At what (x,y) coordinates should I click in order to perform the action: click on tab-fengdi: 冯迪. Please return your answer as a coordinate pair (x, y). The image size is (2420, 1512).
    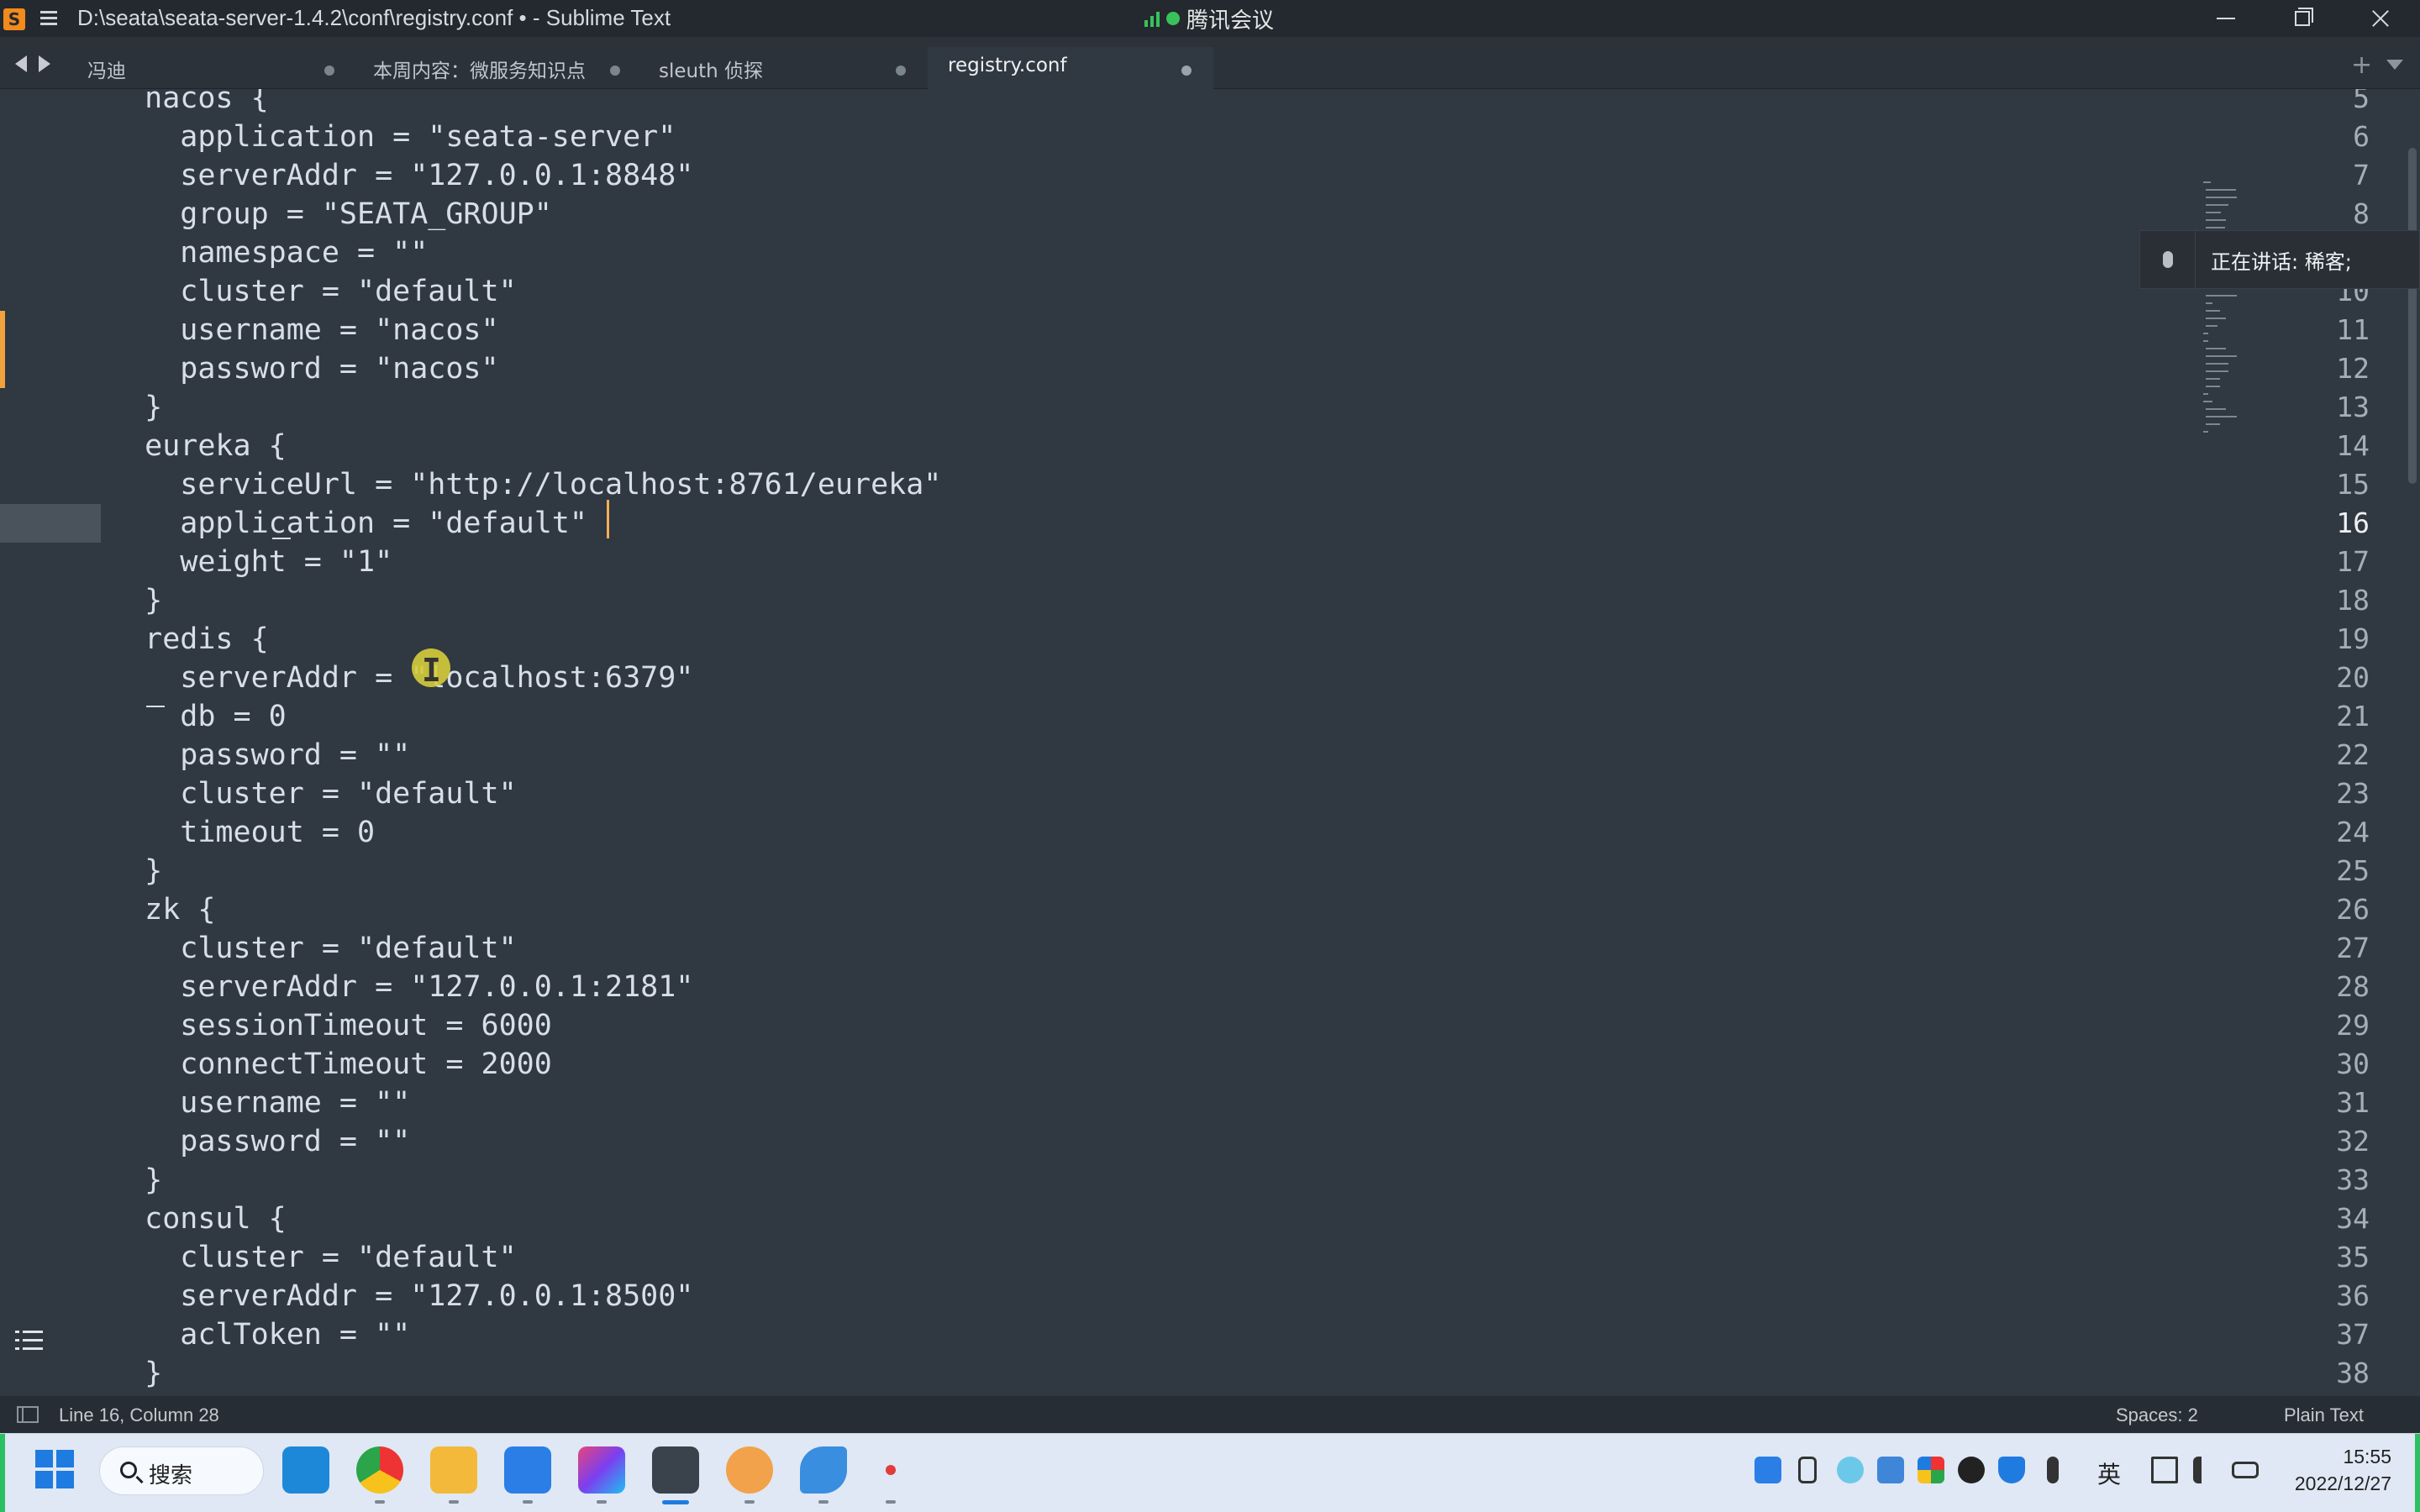
    Looking at the image, I should click on (206, 68).